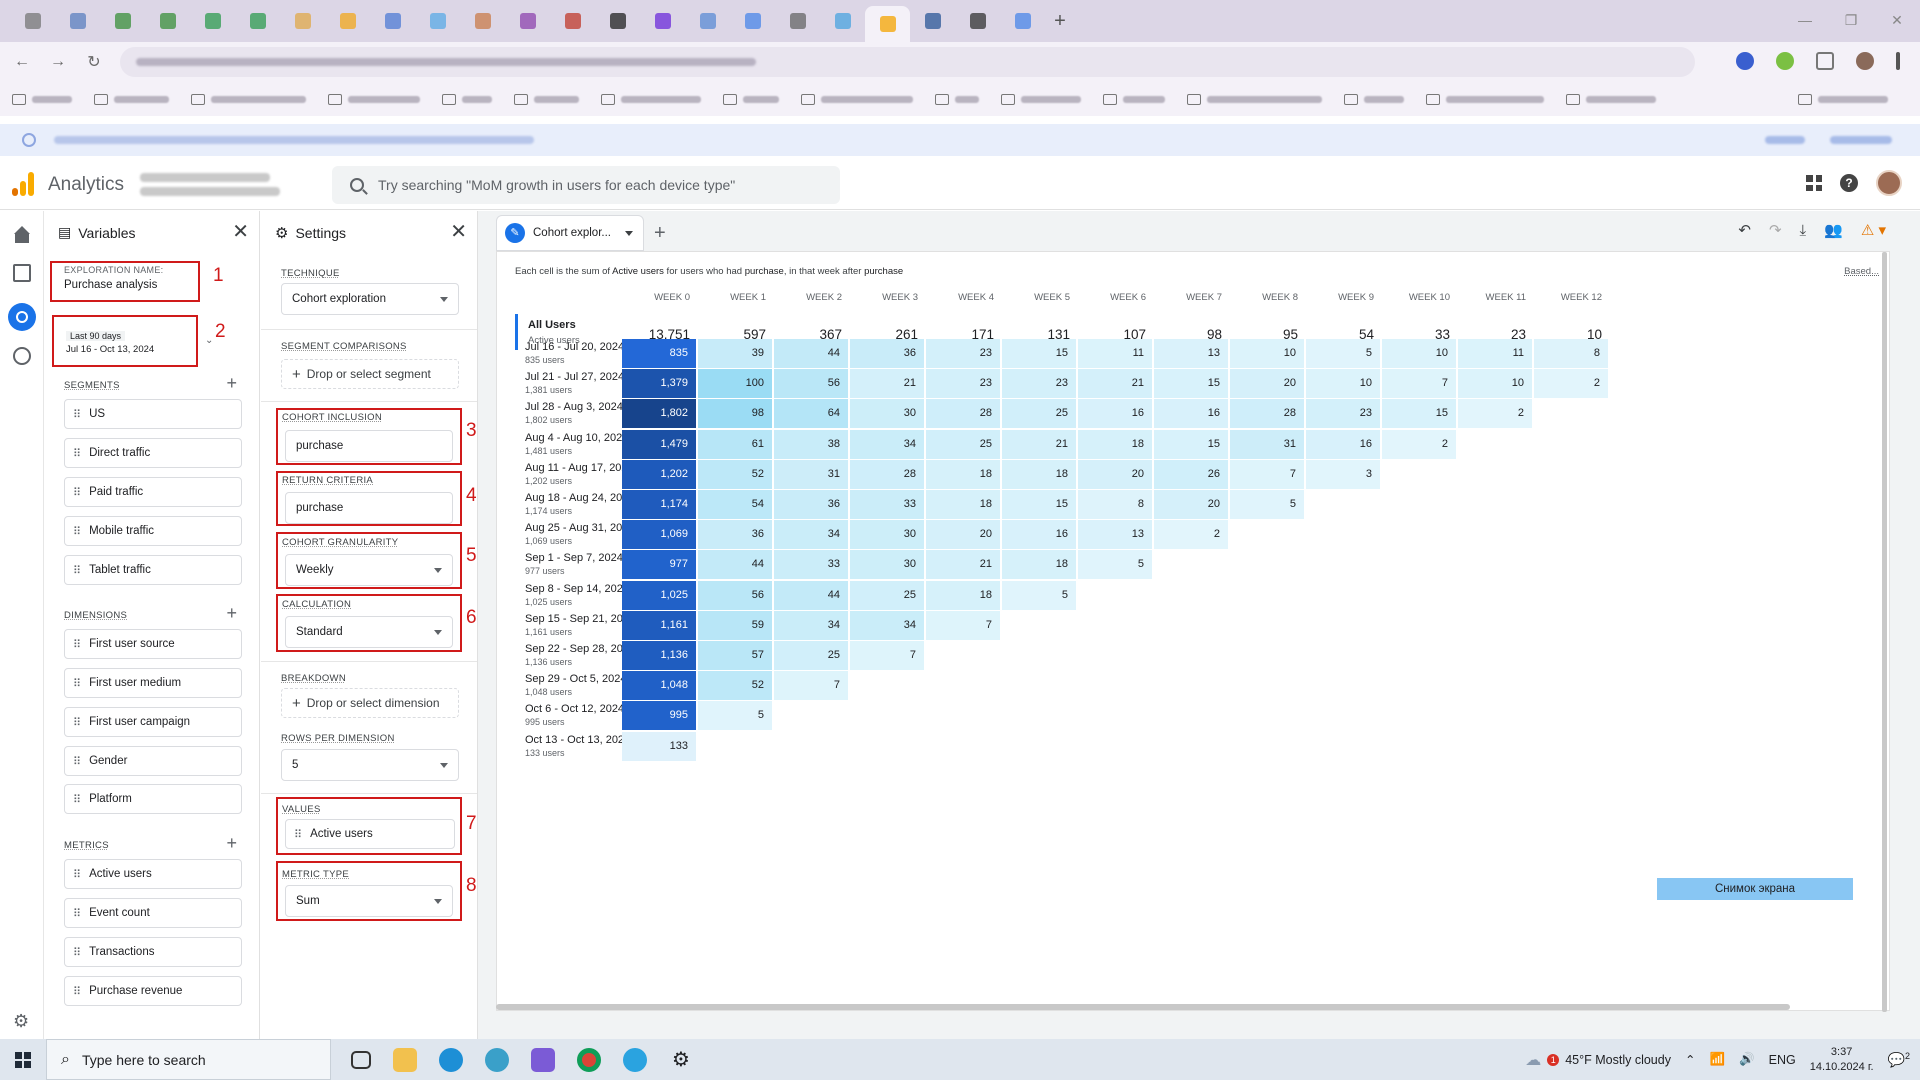 This screenshot has height=1080, width=1920. What do you see at coordinates (659, 384) in the screenshot?
I see `cohort-cell: 1,379` at bounding box center [659, 384].